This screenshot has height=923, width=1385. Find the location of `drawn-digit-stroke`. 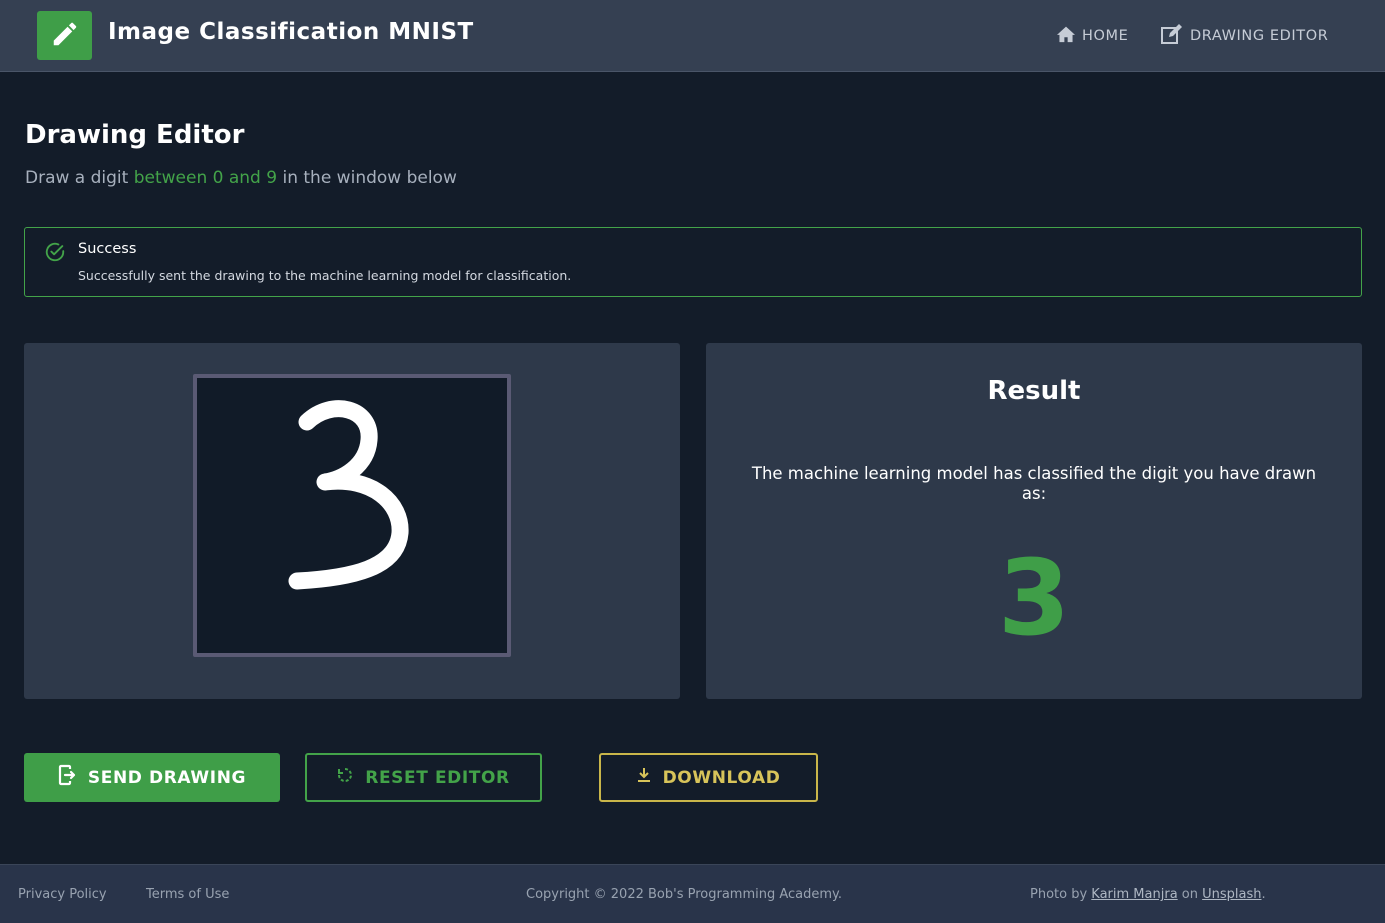

drawn-digit-stroke is located at coordinates (348, 495).